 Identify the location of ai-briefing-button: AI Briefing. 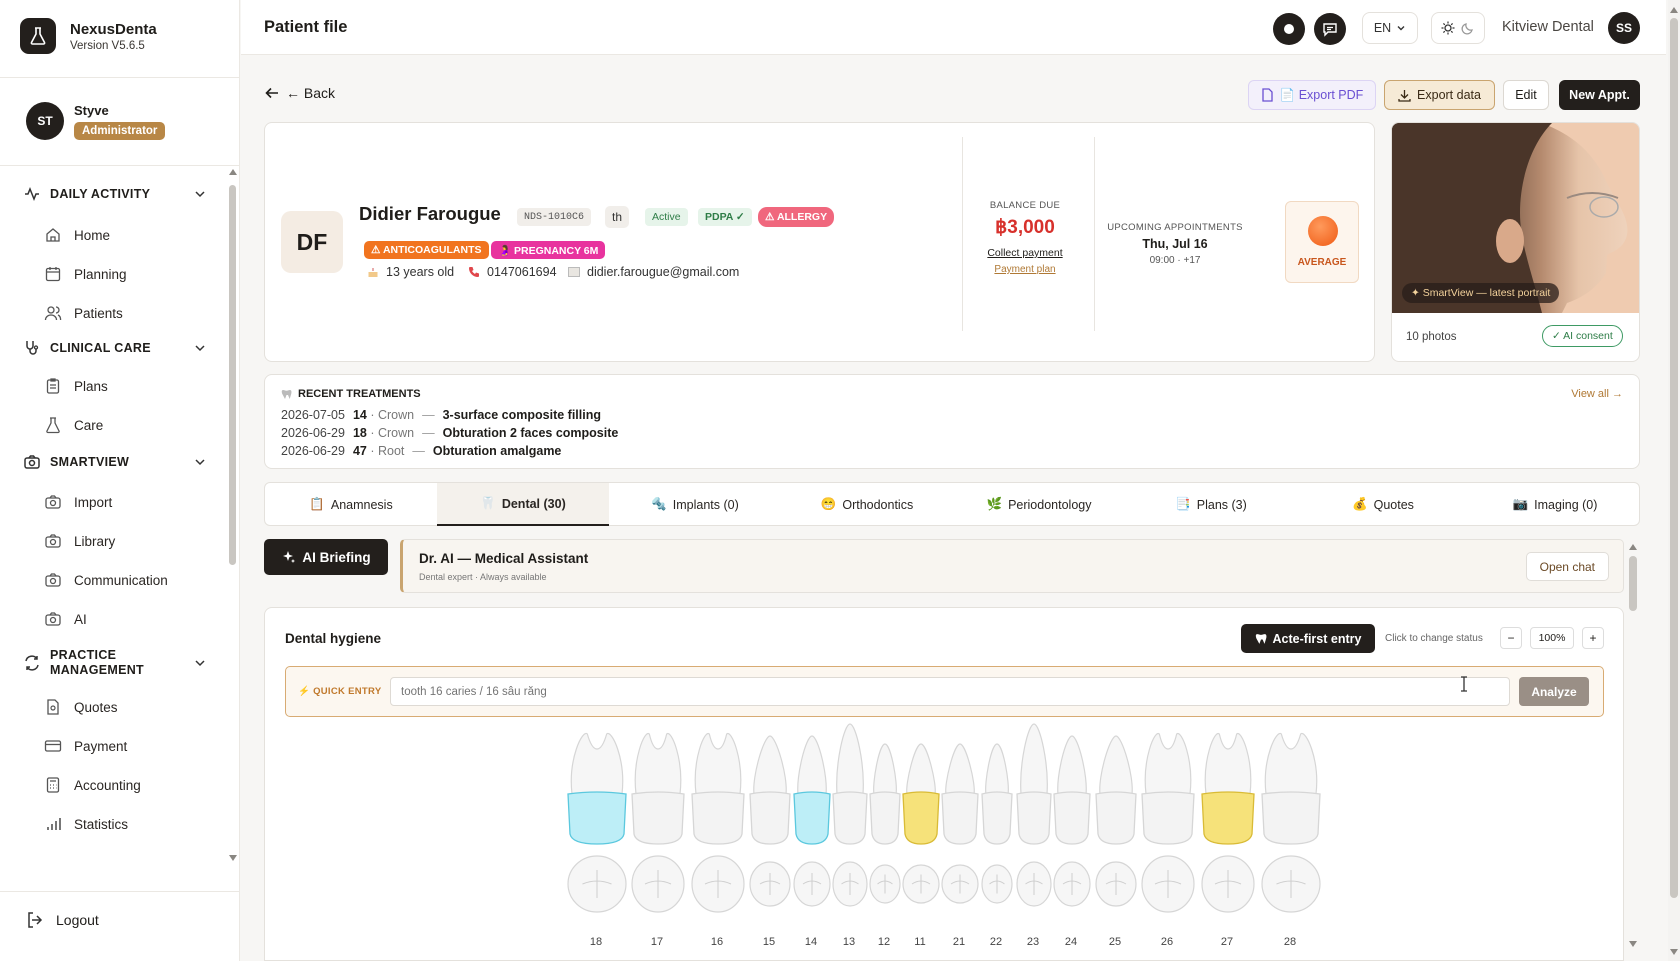
(326, 557).